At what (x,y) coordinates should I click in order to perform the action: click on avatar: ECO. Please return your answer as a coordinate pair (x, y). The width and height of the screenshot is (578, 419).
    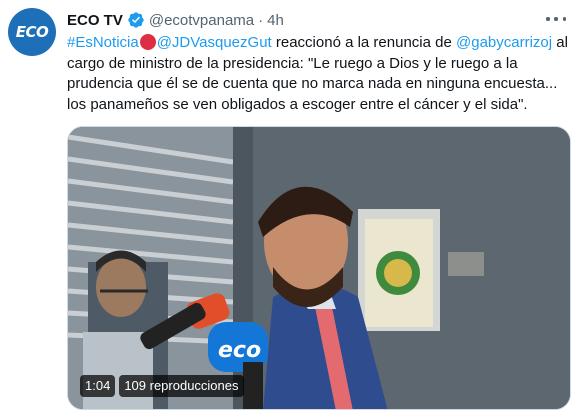
    Looking at the image, I should click on (32, 32).